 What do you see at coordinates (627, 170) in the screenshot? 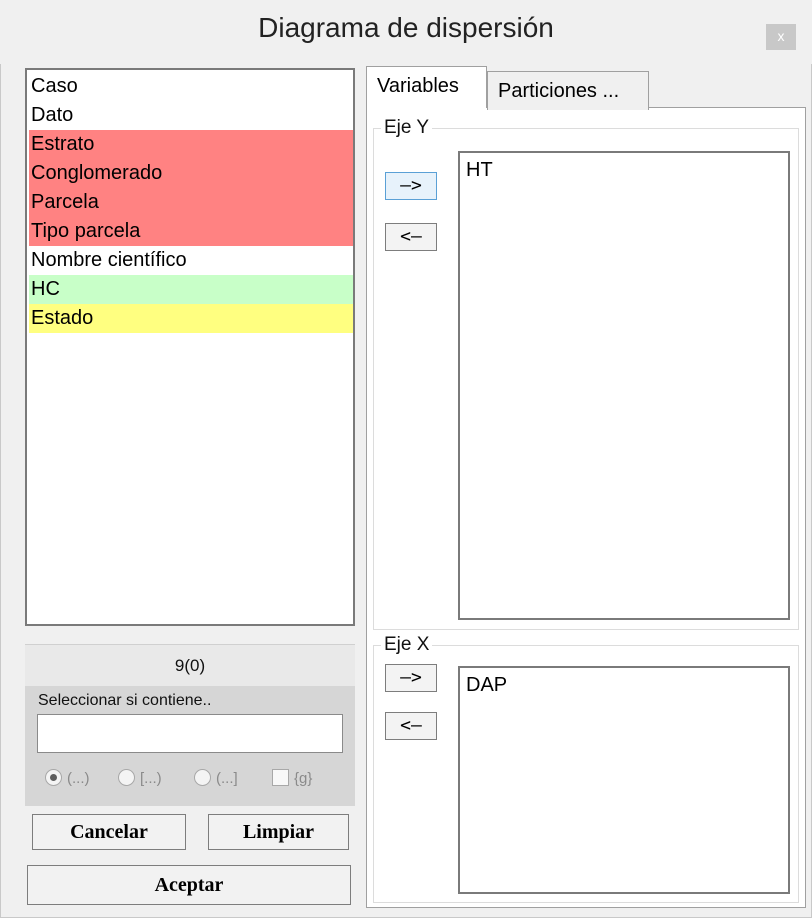
I see `list-item: HT` at bounding box center [627, 170].